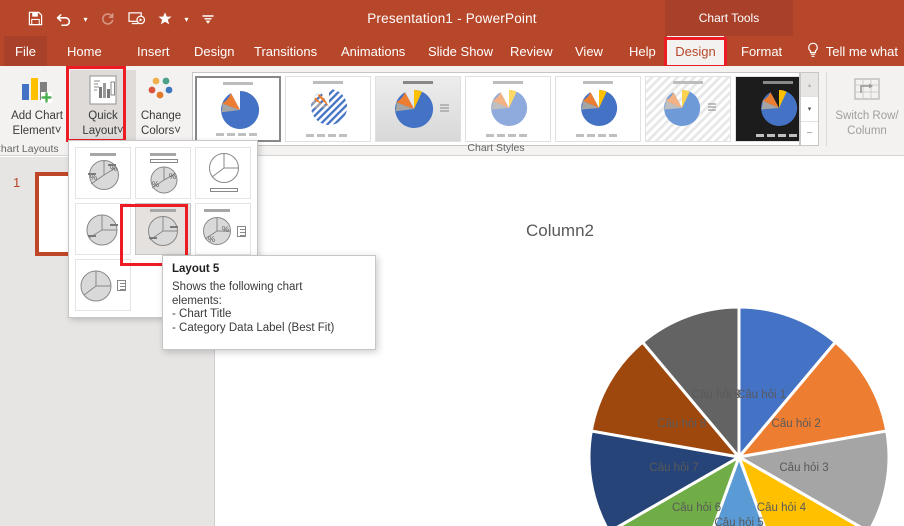 This screenshot has height=526, width=904. Describe the element at coordinates (103, 173) in the screenshot. I see `quick-layout-item-1: % %` at that location.